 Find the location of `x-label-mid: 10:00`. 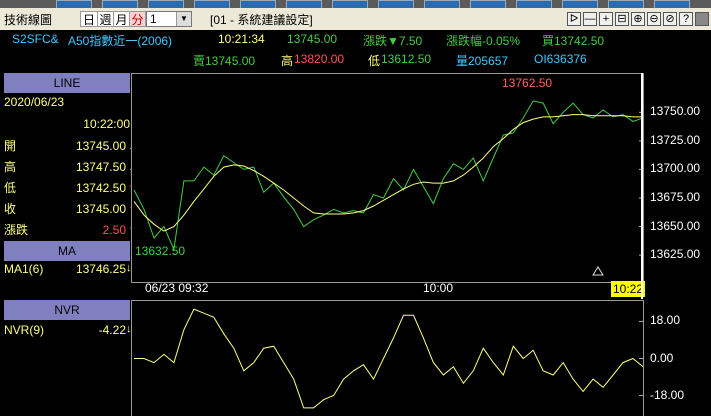

x-label-mid: 10:00 is located at coordinates (438, 288).